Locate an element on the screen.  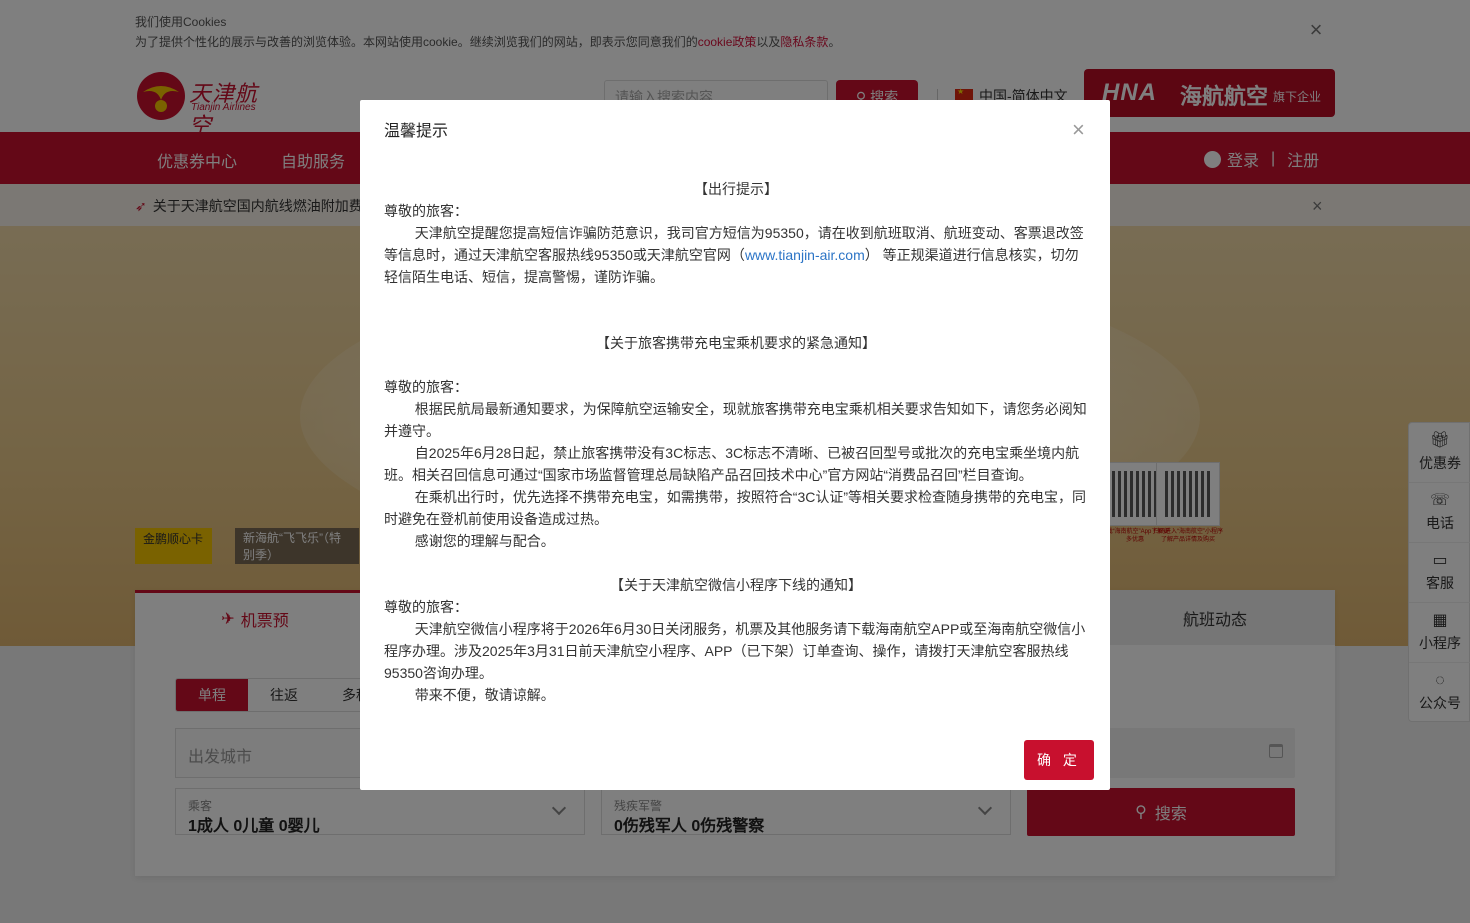
miniprogram-apology: 带来不便，敬请谅解。 is located at coordinates (484, 695).